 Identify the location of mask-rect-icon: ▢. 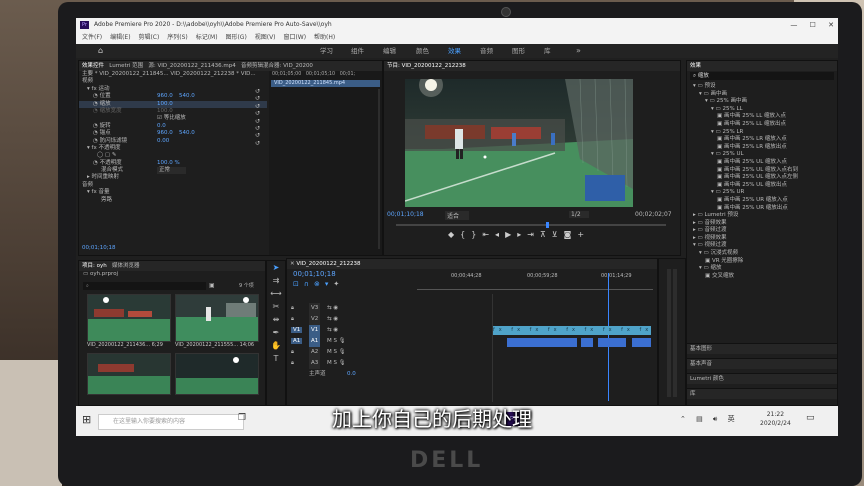
(108, 155).